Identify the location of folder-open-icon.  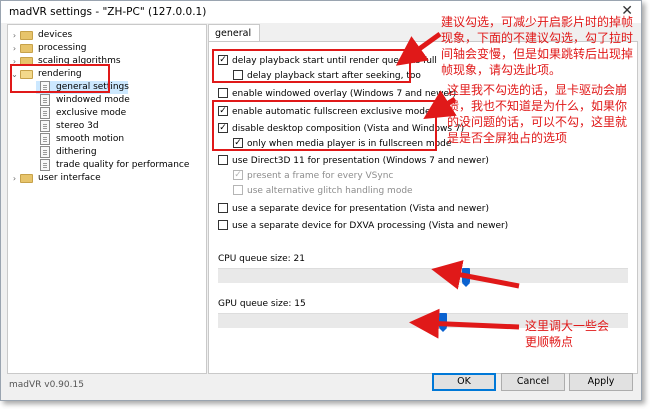
(26, 74).